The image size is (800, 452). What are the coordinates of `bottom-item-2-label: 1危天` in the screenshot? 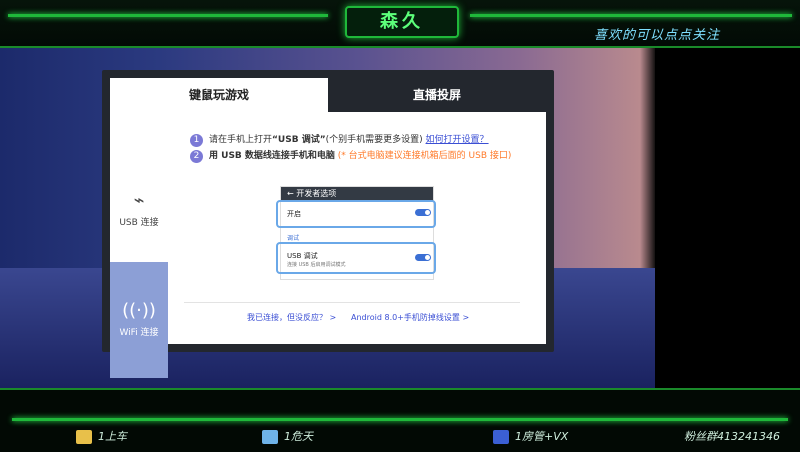 It's located at (298, 436).